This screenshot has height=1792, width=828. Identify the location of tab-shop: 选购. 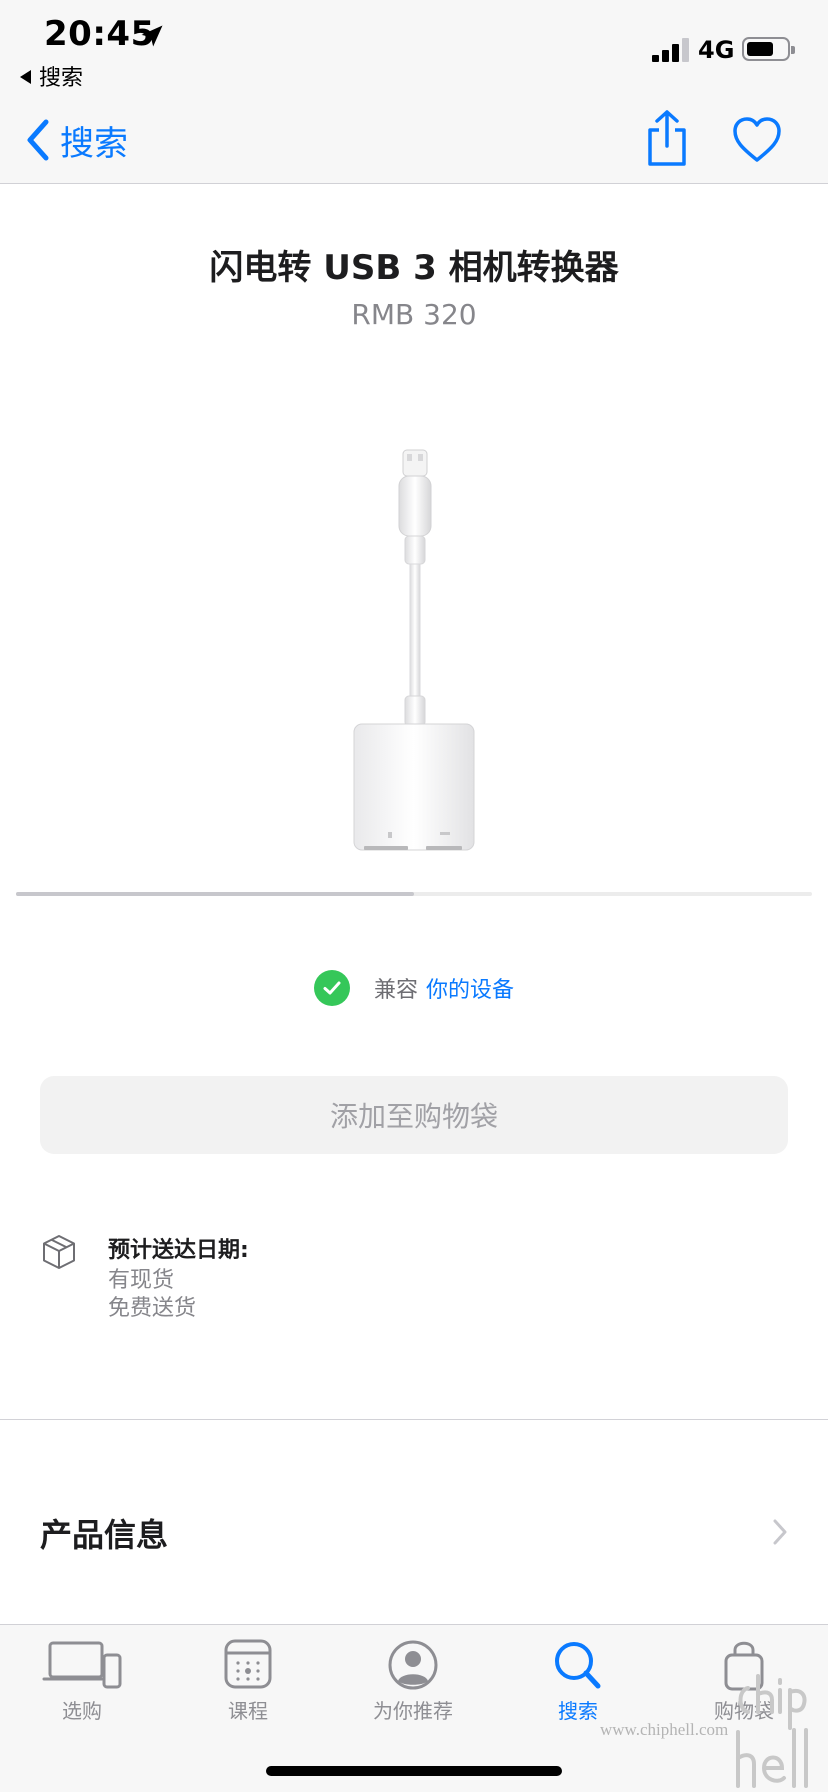
(82, 1689).